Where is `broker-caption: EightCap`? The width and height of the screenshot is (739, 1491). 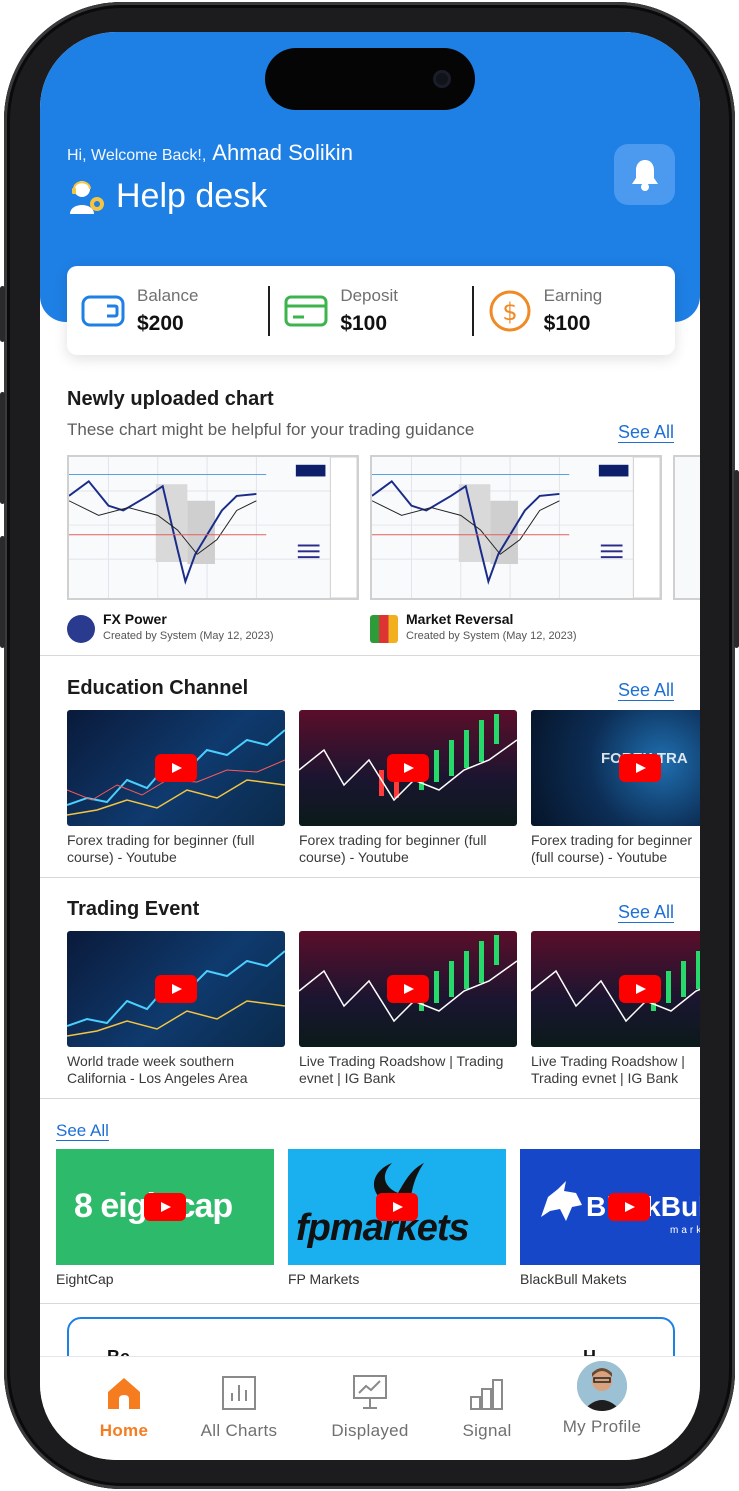
broker-caption: EightCap is located at coordinates (85, 1279).